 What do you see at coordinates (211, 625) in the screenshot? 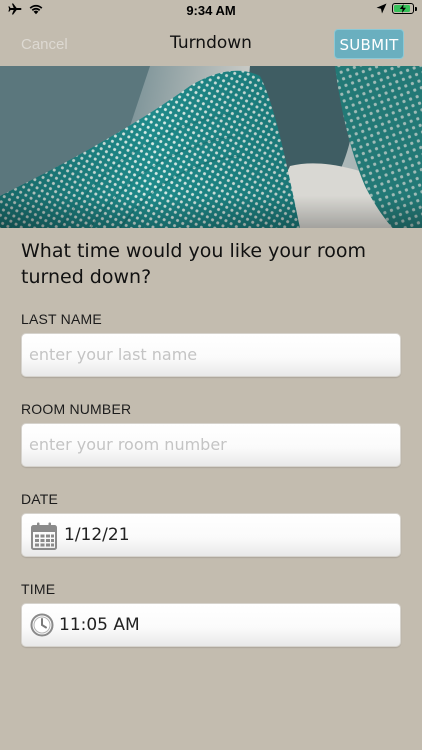
I see `time-picker-field: 11:05 AM` at bounding box center [211, 625].